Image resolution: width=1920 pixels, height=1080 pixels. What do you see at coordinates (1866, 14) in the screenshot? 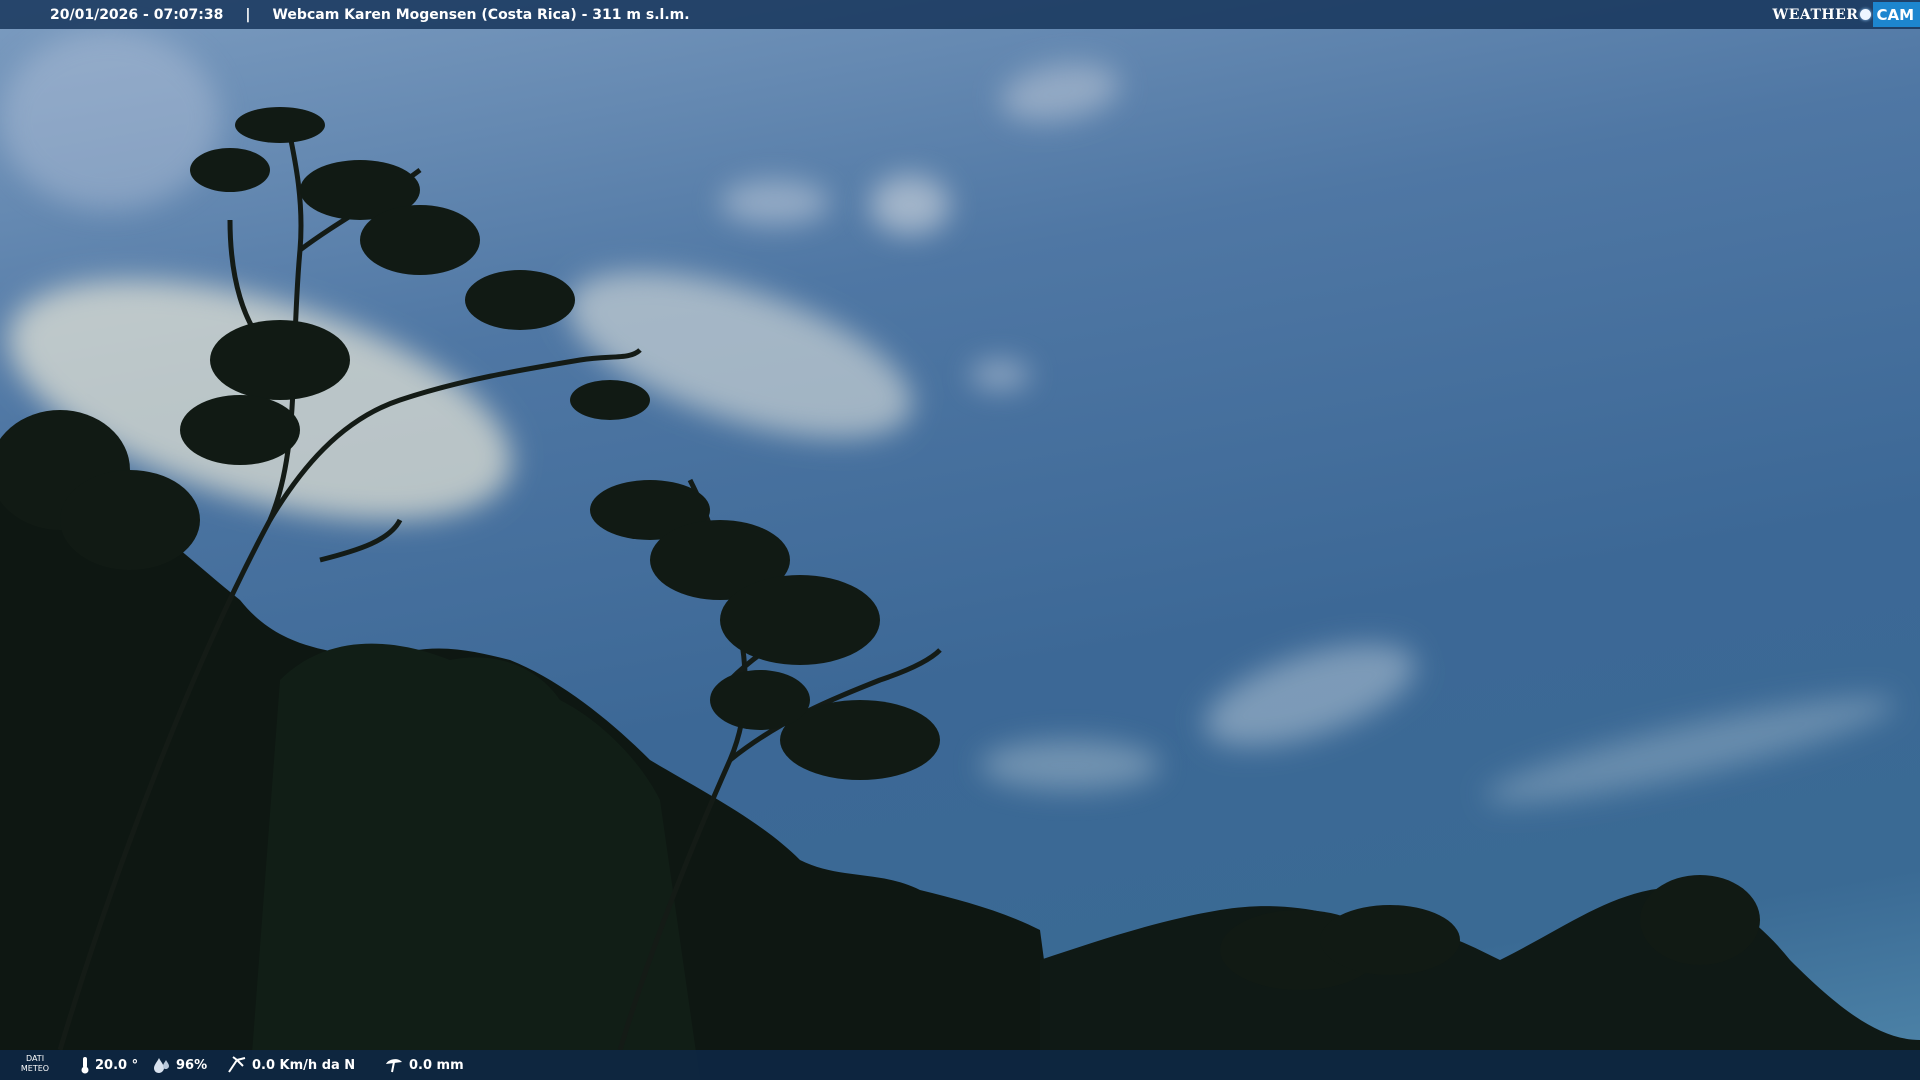
I see `logo-dot-icon` at bounding box center [1866, 14].